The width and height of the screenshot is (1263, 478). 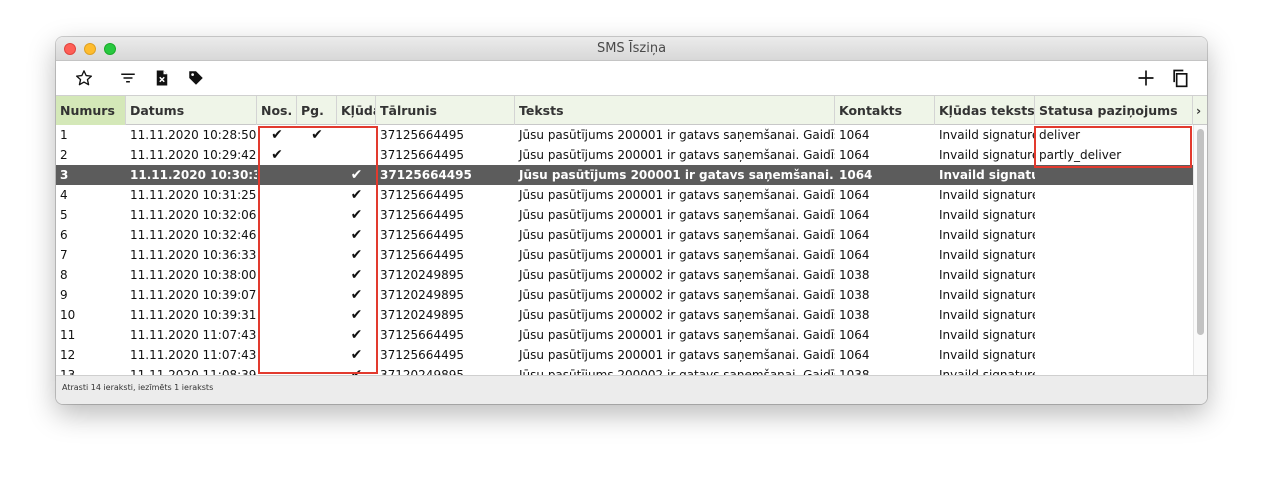 What do you see at coordinates (1146, 78) in the screenshot?
I see `add-icon` at bounding box center [1146, 78].